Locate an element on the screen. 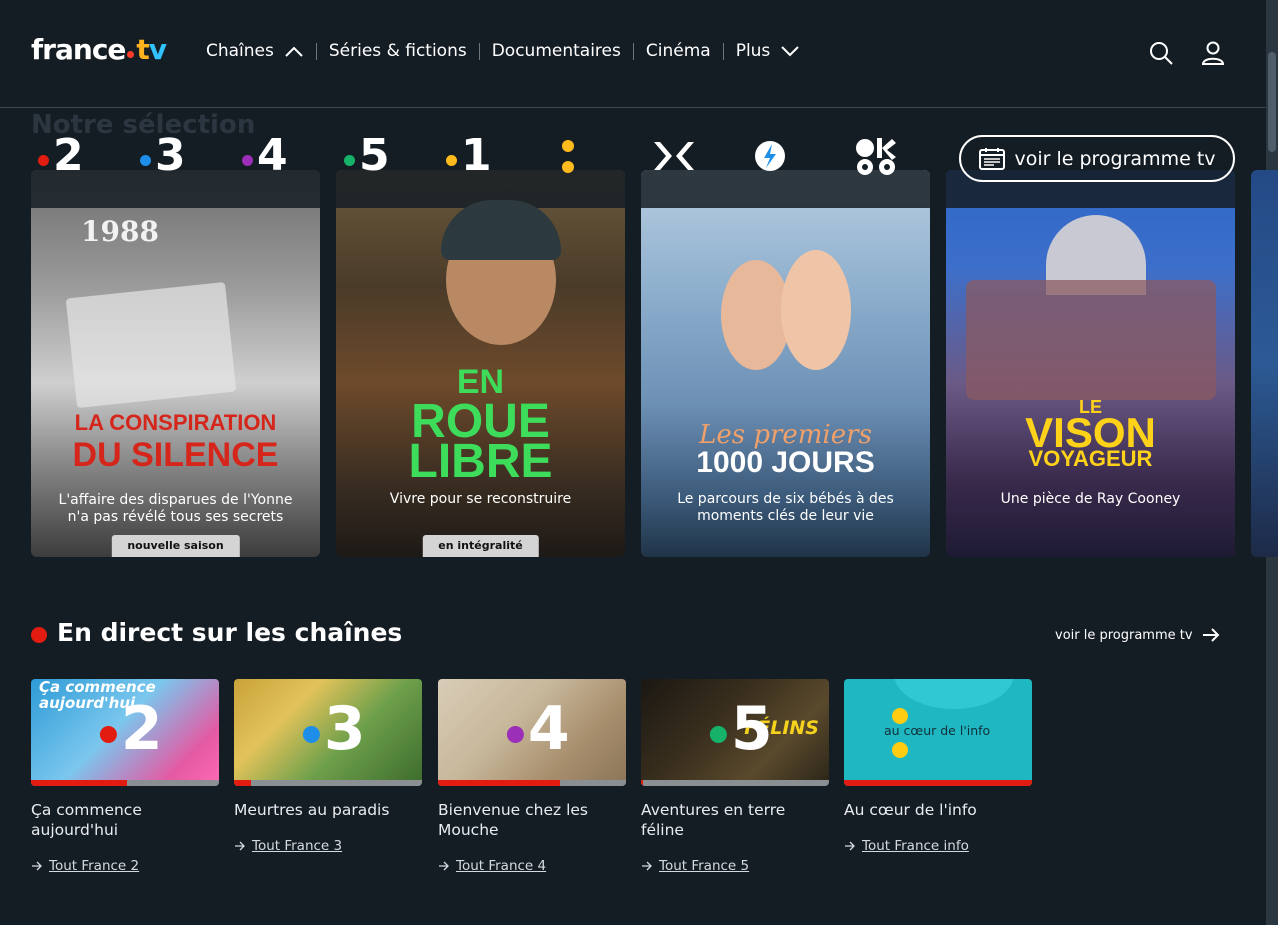 This screenshot has width=1278, height=925. channel-la-1ere: 1 is located at coordinates (497, 156).